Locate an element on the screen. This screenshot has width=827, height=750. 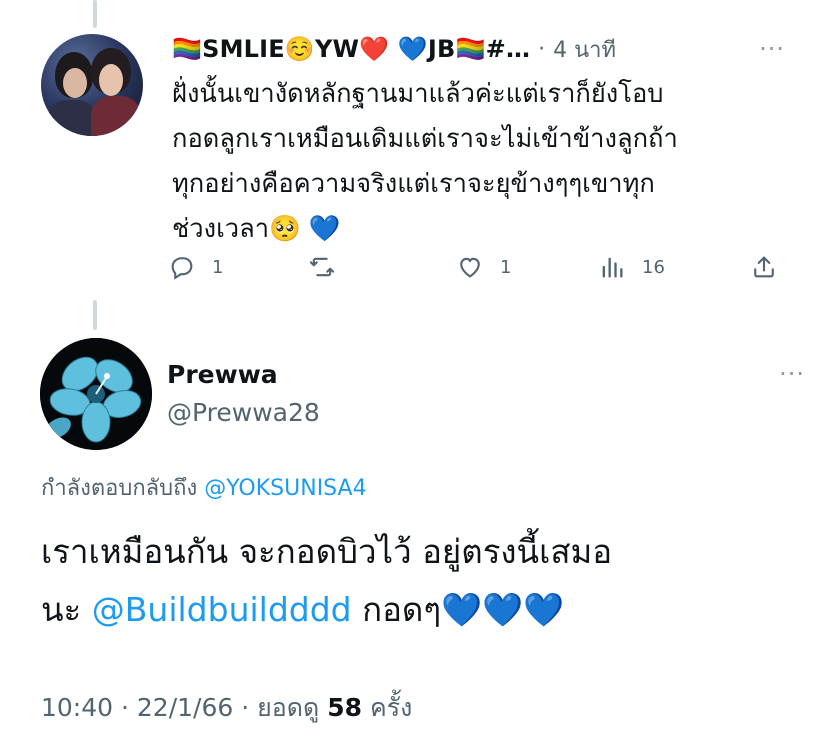
tweet-date: 22/1/66 is located at coordinates (185, 707).